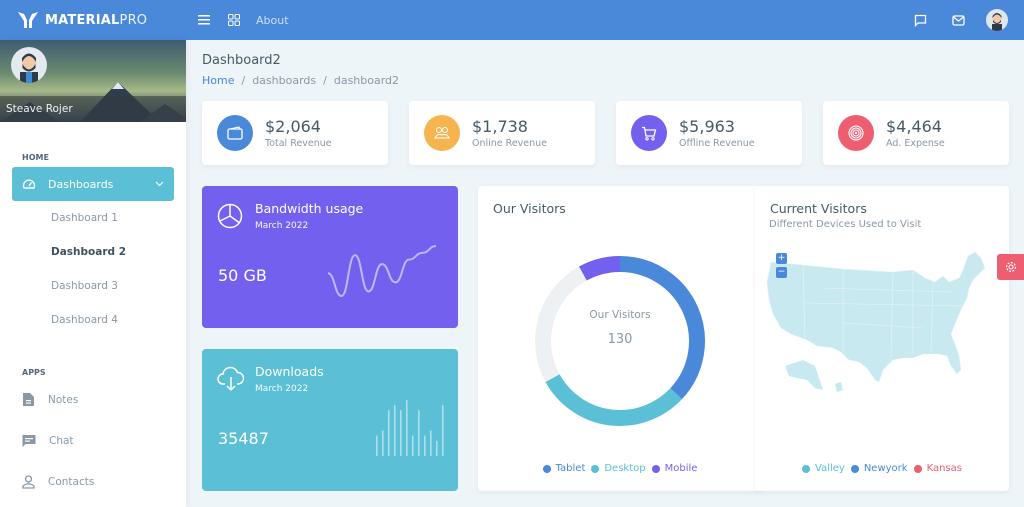 The width and height of the screenshot is (1024, 507). What do you see at coordinates (48, 441) in the screenshot?
I see `sidebar-item-chat: Chat` at bounding box center [48, 441].